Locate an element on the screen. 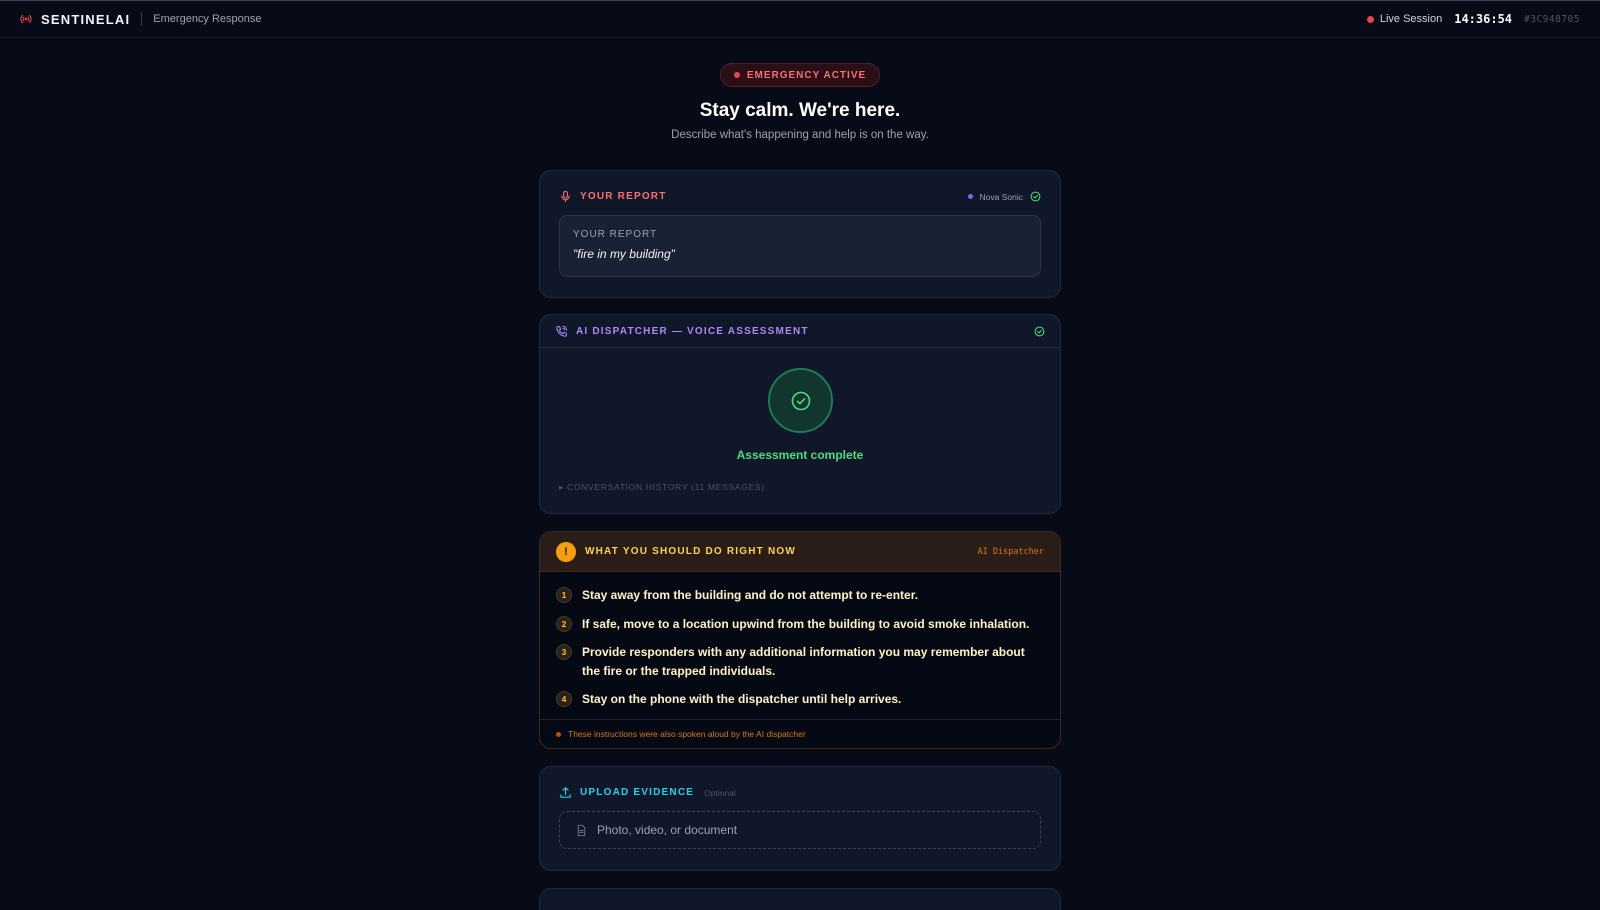  emergency-status-badge: EMERGENCY ACTIVE is located at coordinates (800, 75).